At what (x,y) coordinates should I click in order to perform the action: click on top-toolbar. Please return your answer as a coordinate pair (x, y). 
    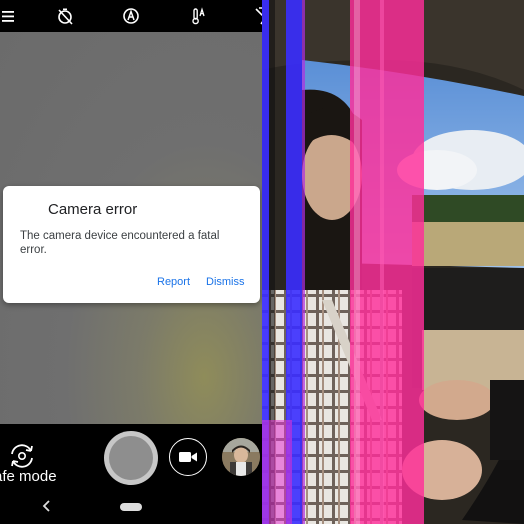
    Looking at the image, I should click on (131, 16).